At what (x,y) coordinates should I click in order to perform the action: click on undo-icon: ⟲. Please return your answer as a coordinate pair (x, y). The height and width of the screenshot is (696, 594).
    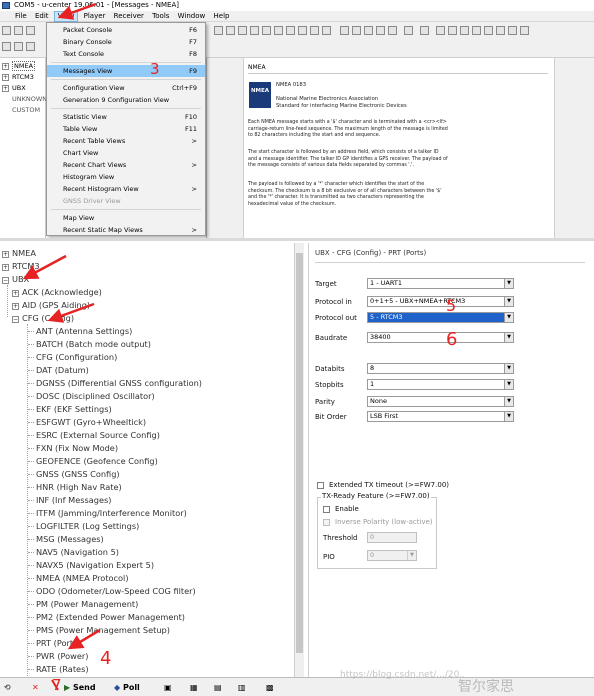
    Looking at the image, I should click on (7, 687).